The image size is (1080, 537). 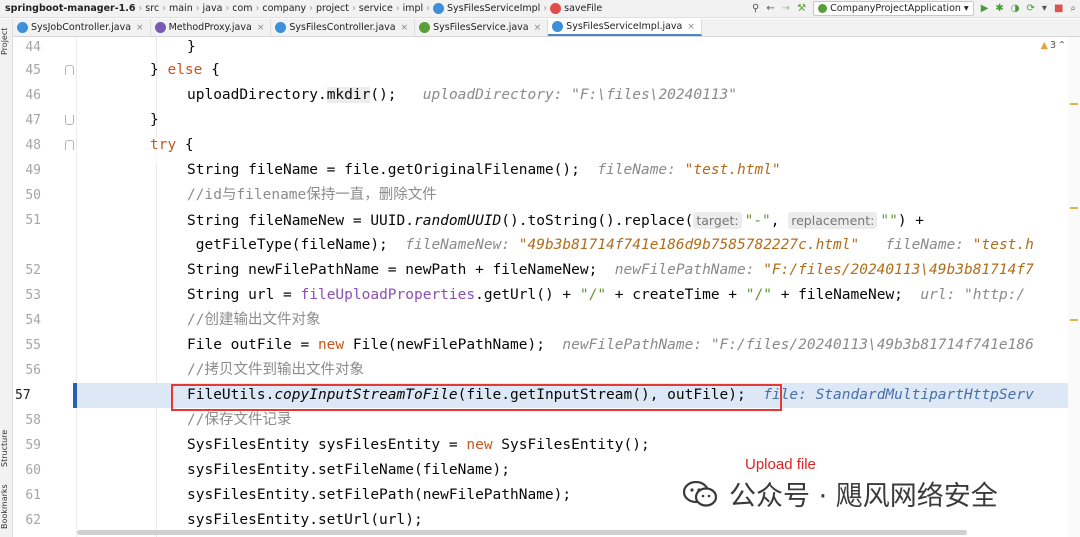 I want to click on horizontal-scrollbar, so click(x=522, y=532).